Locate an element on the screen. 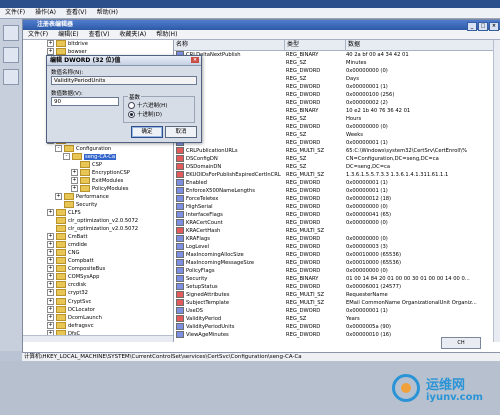  tree-item: + CNG is located at coordinates (98, 253).